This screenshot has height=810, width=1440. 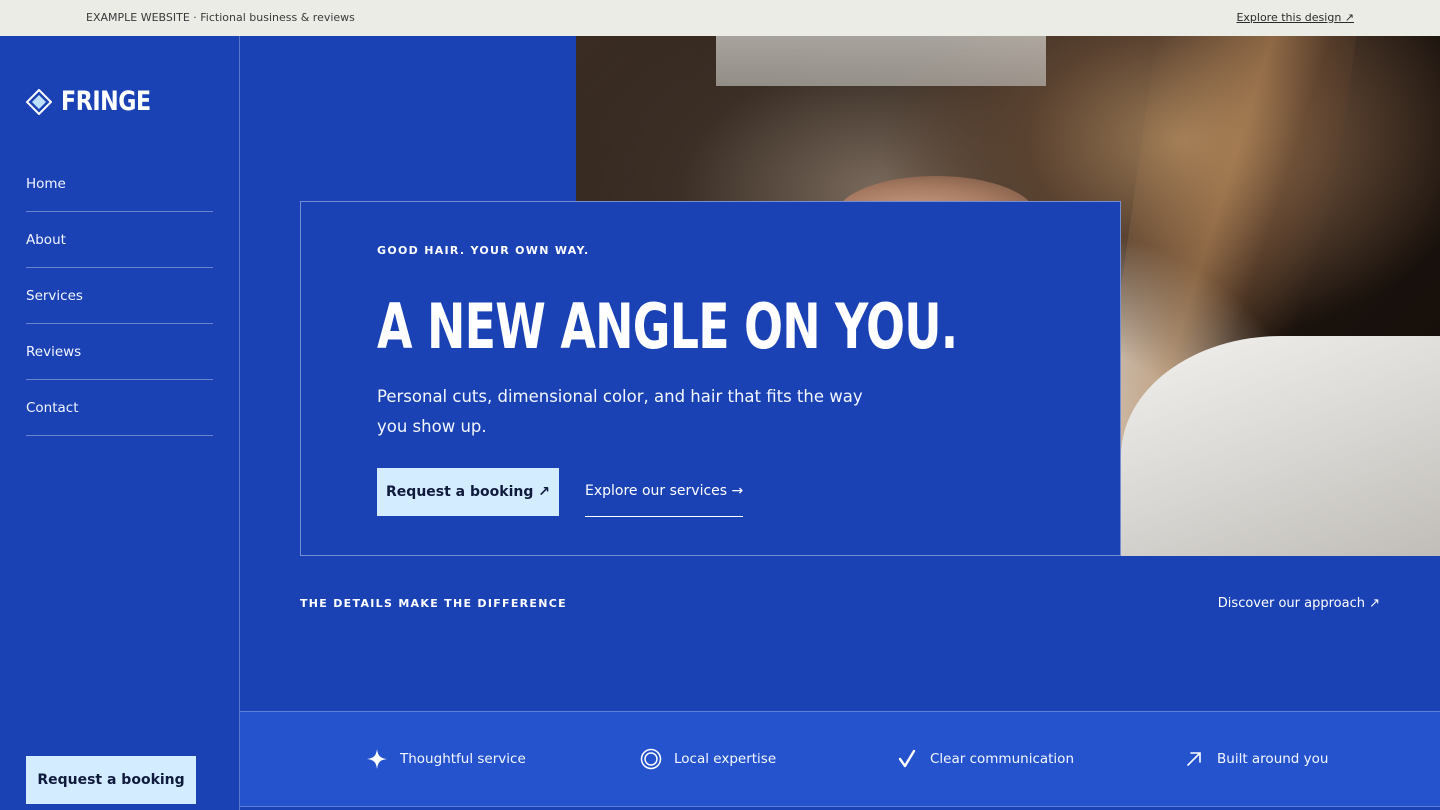 I want to click on nav-item-home: Home, so click(x=119, y=184).